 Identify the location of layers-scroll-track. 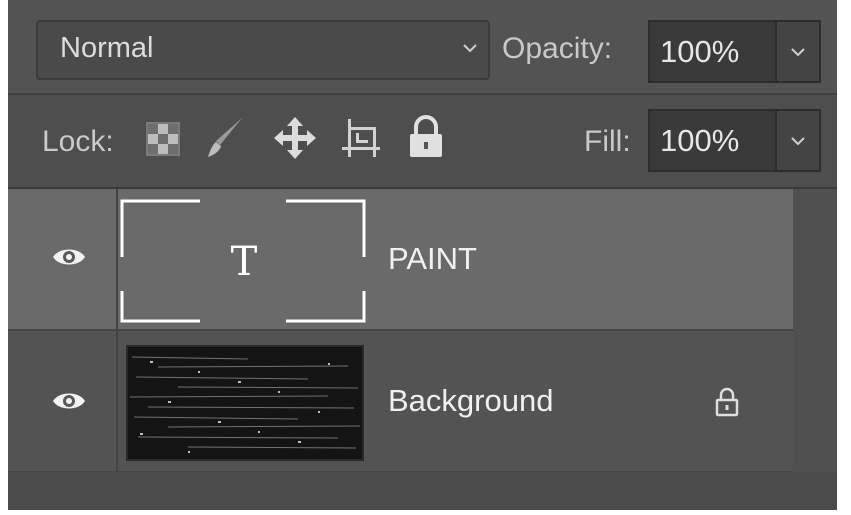
(815, 334).